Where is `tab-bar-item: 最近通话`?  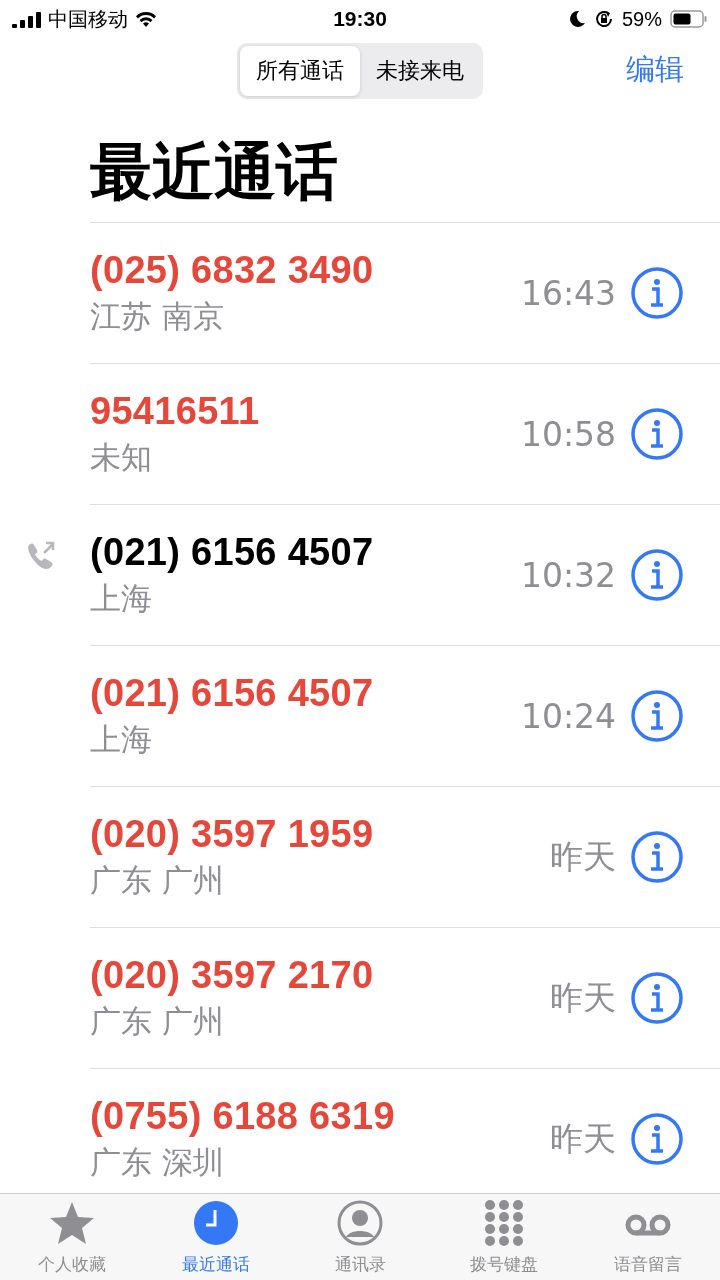
tab-bar-item: 最近通话 is located at coordinates (216, 1237).